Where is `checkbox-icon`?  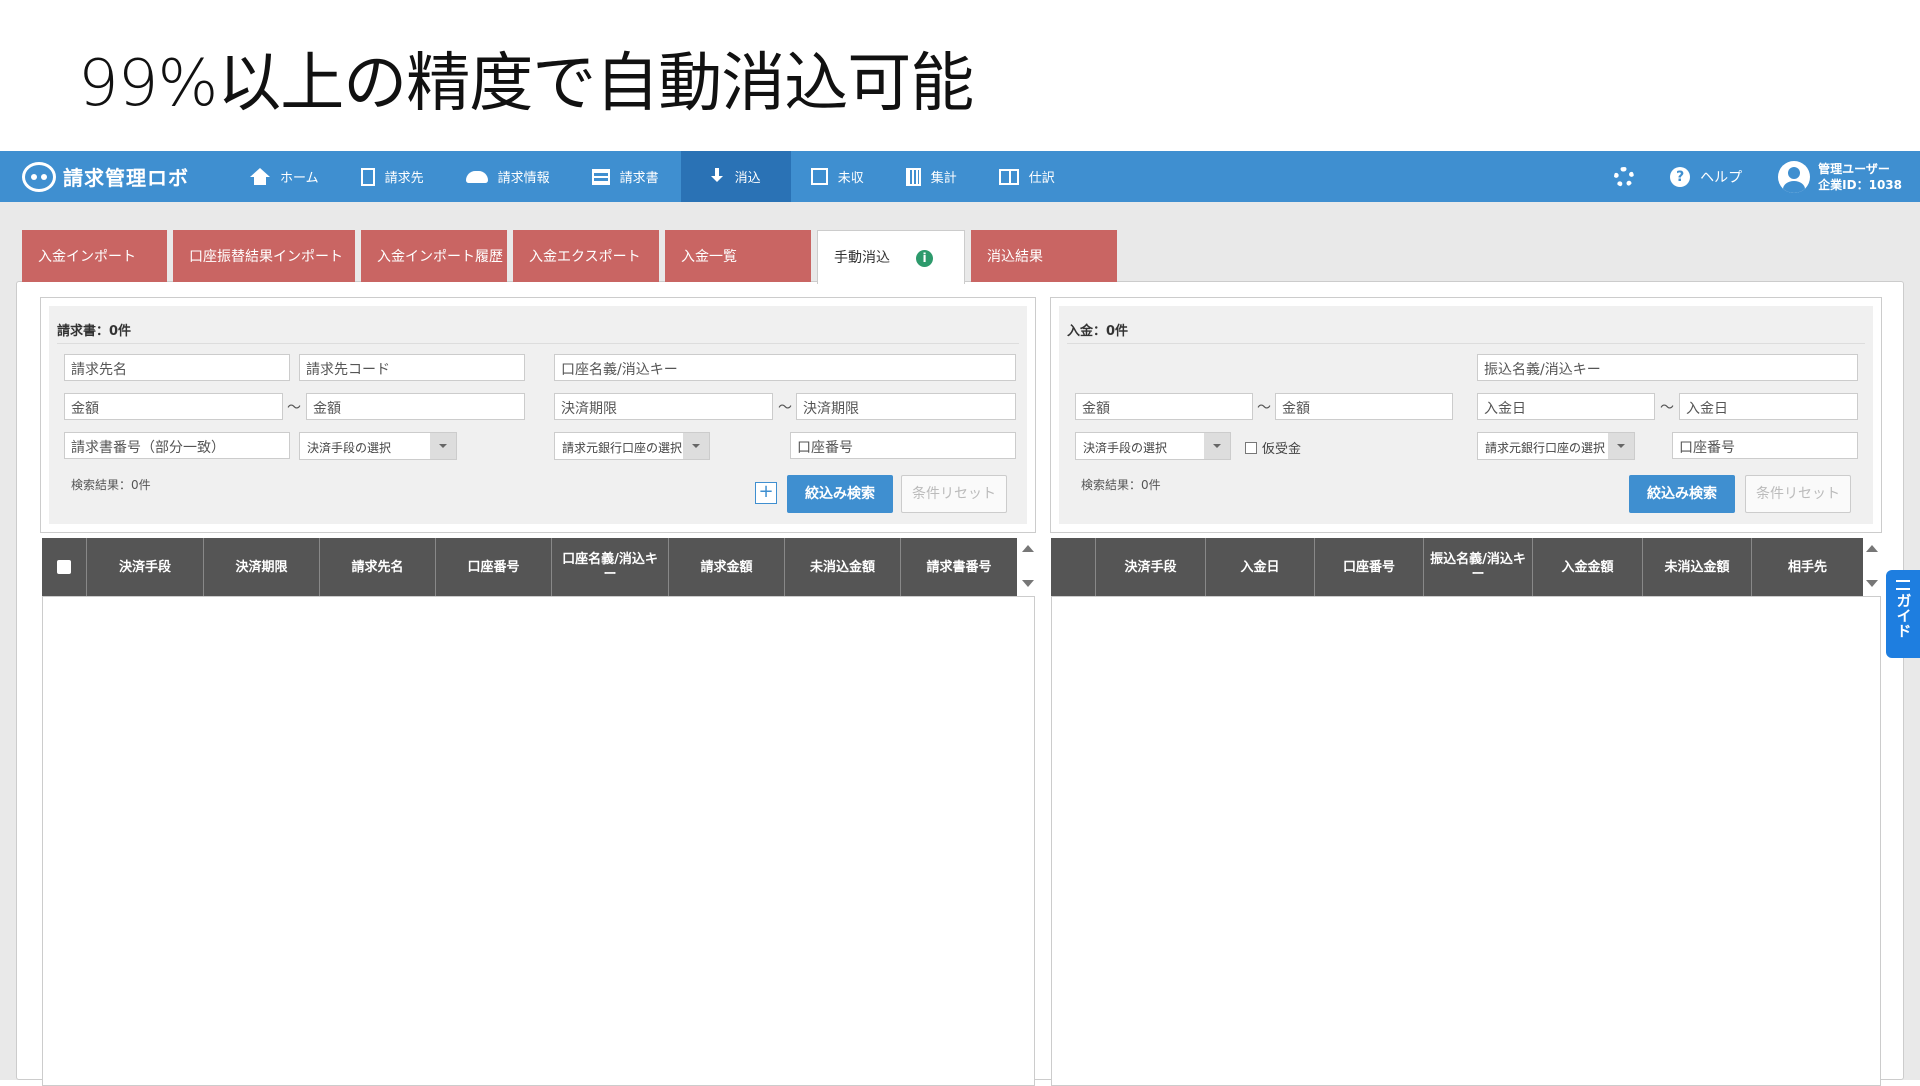
checkbox-icon is located at coordinates (819, 176).